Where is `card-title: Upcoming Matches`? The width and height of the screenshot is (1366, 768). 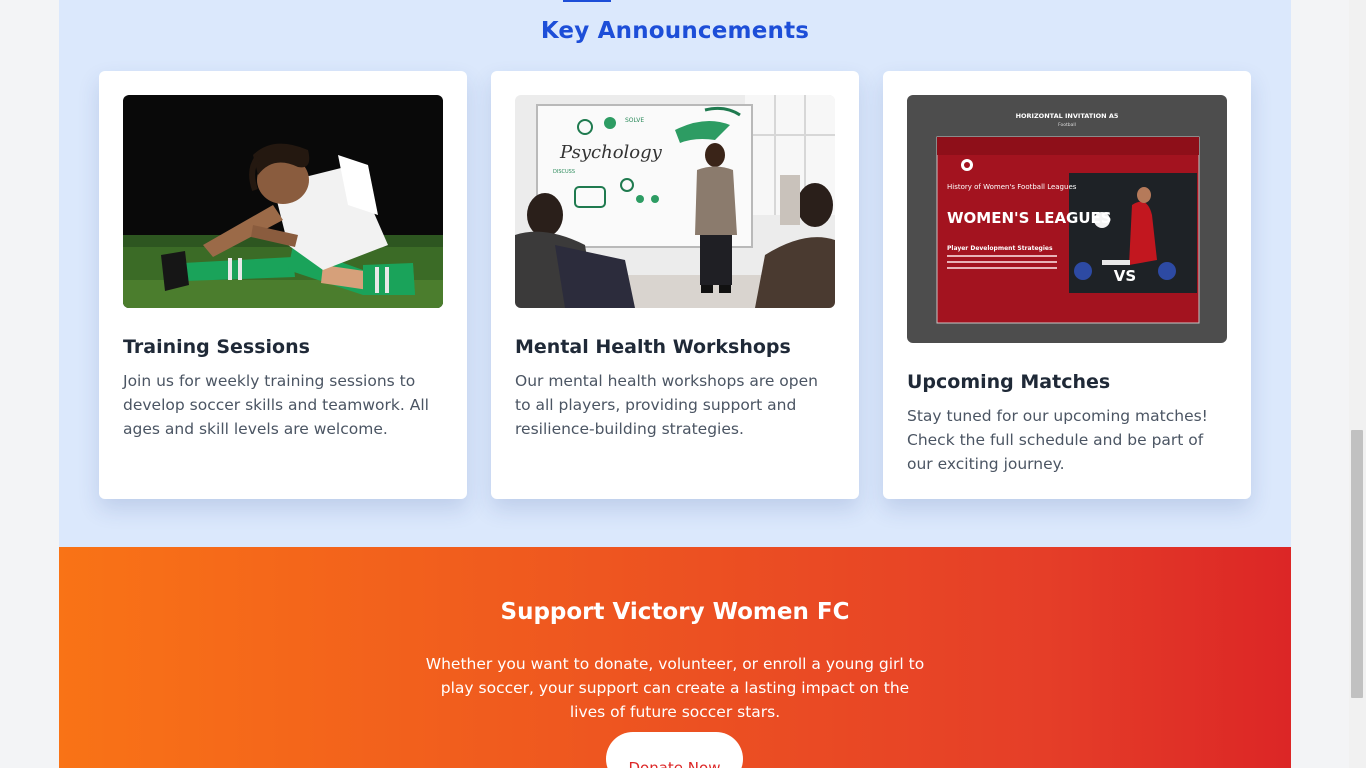
card-title: Upcoming Matches is located at coordinates (1009, 382).